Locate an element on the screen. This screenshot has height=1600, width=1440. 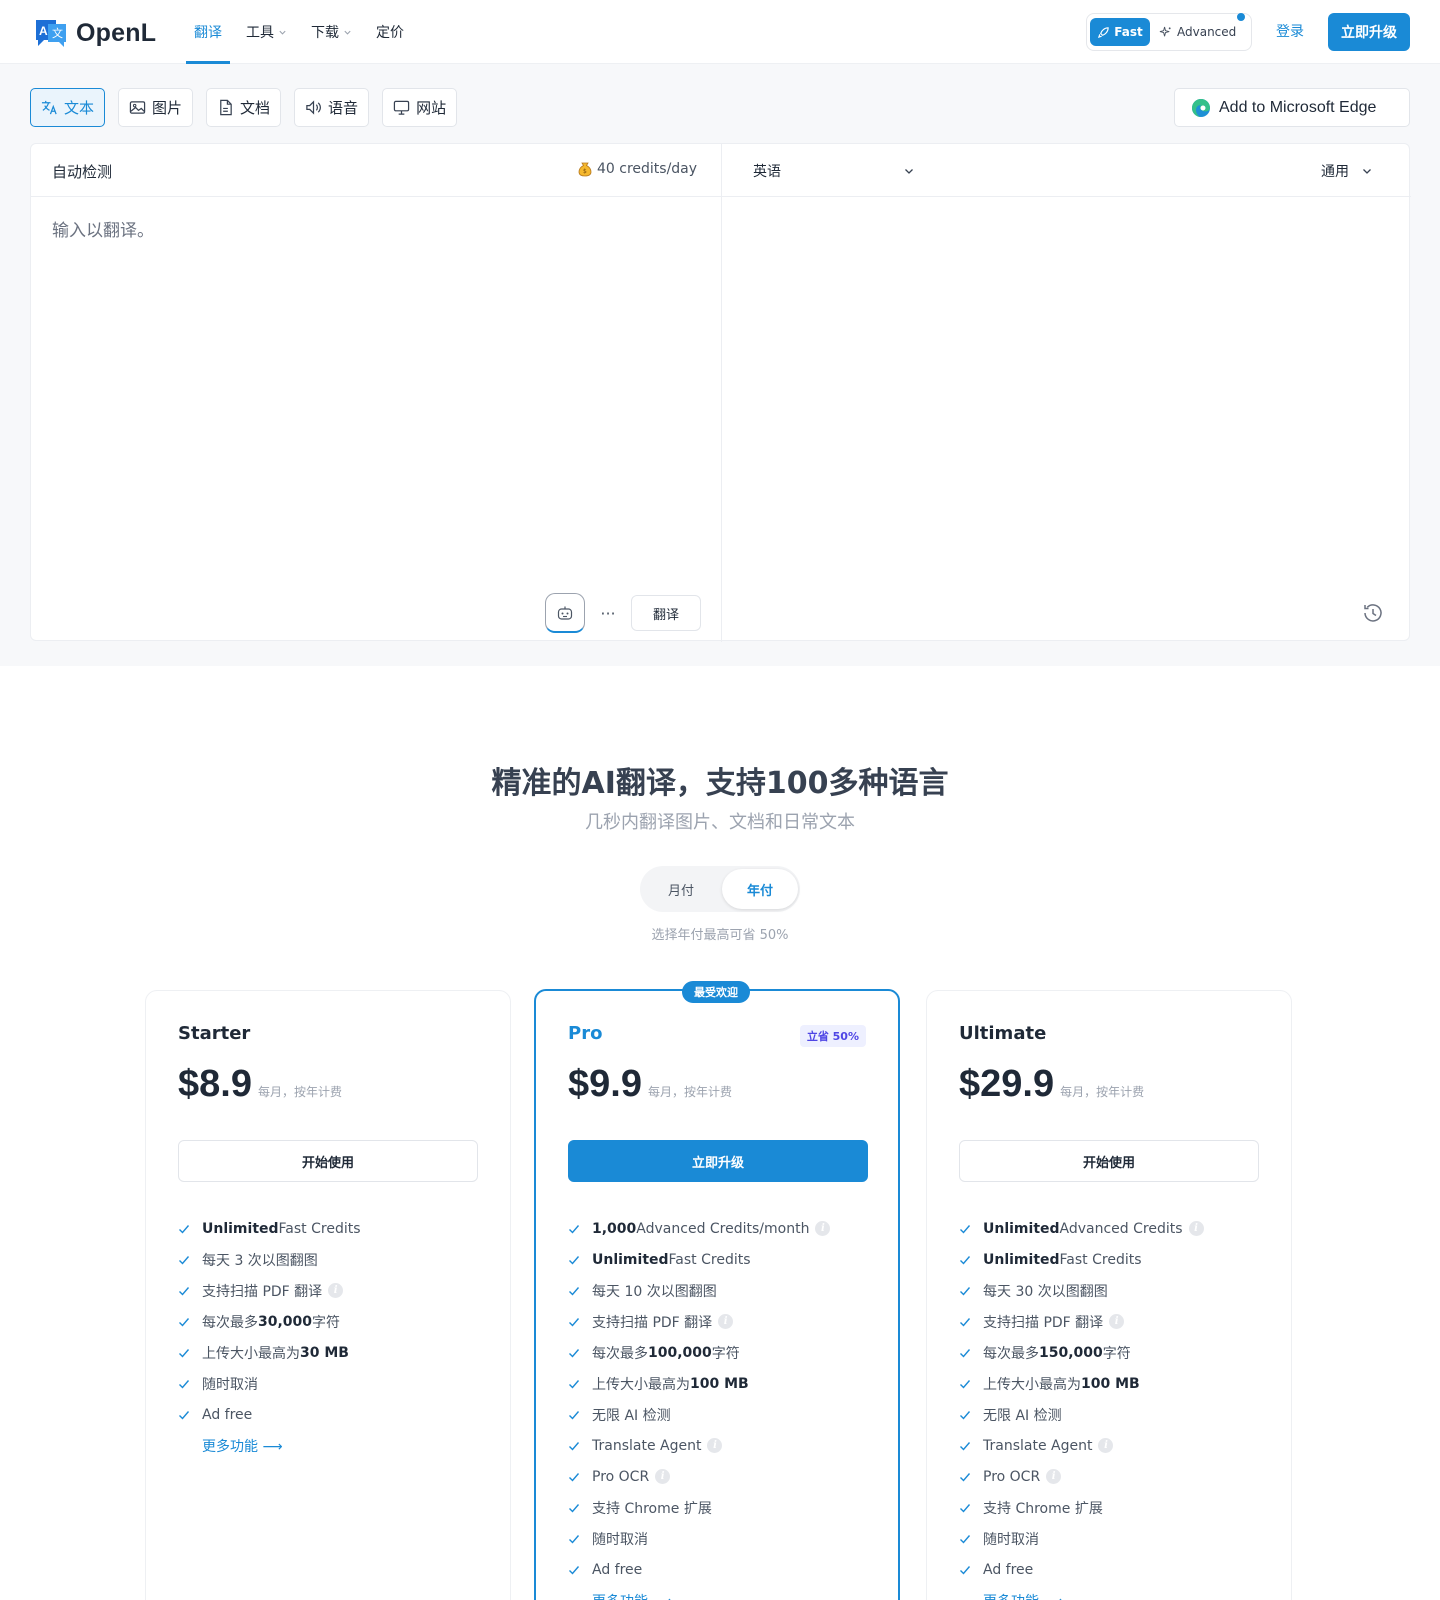
feature-item: 上传大小最高为 30 MB is located at coordinates (269, 1352).